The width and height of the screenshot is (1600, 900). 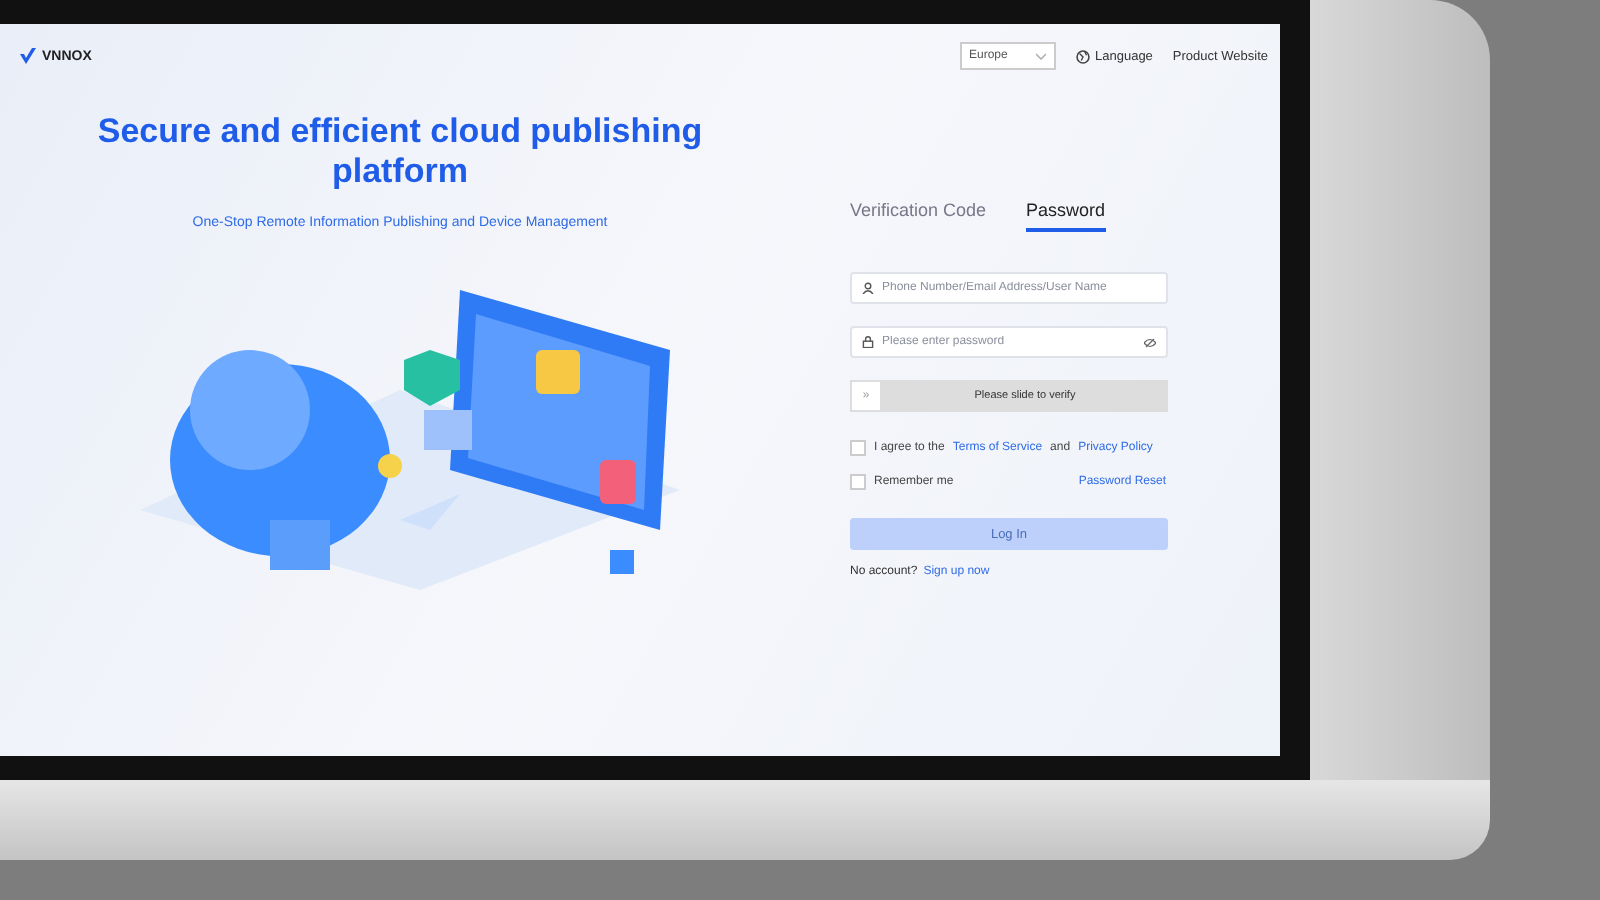 I want to click on lock-icon, so click(x=868, y=342).